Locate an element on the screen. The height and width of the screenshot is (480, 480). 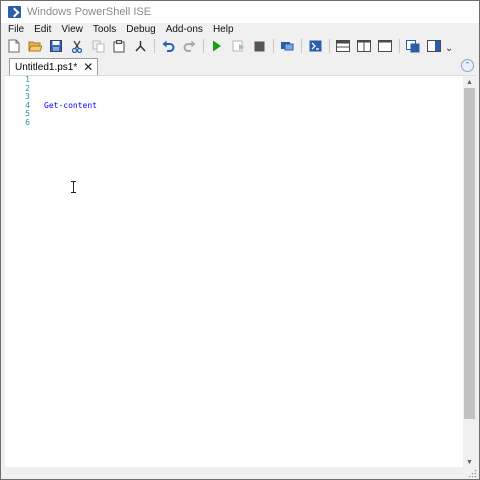
redo-button is located at coordinates (189, 46).